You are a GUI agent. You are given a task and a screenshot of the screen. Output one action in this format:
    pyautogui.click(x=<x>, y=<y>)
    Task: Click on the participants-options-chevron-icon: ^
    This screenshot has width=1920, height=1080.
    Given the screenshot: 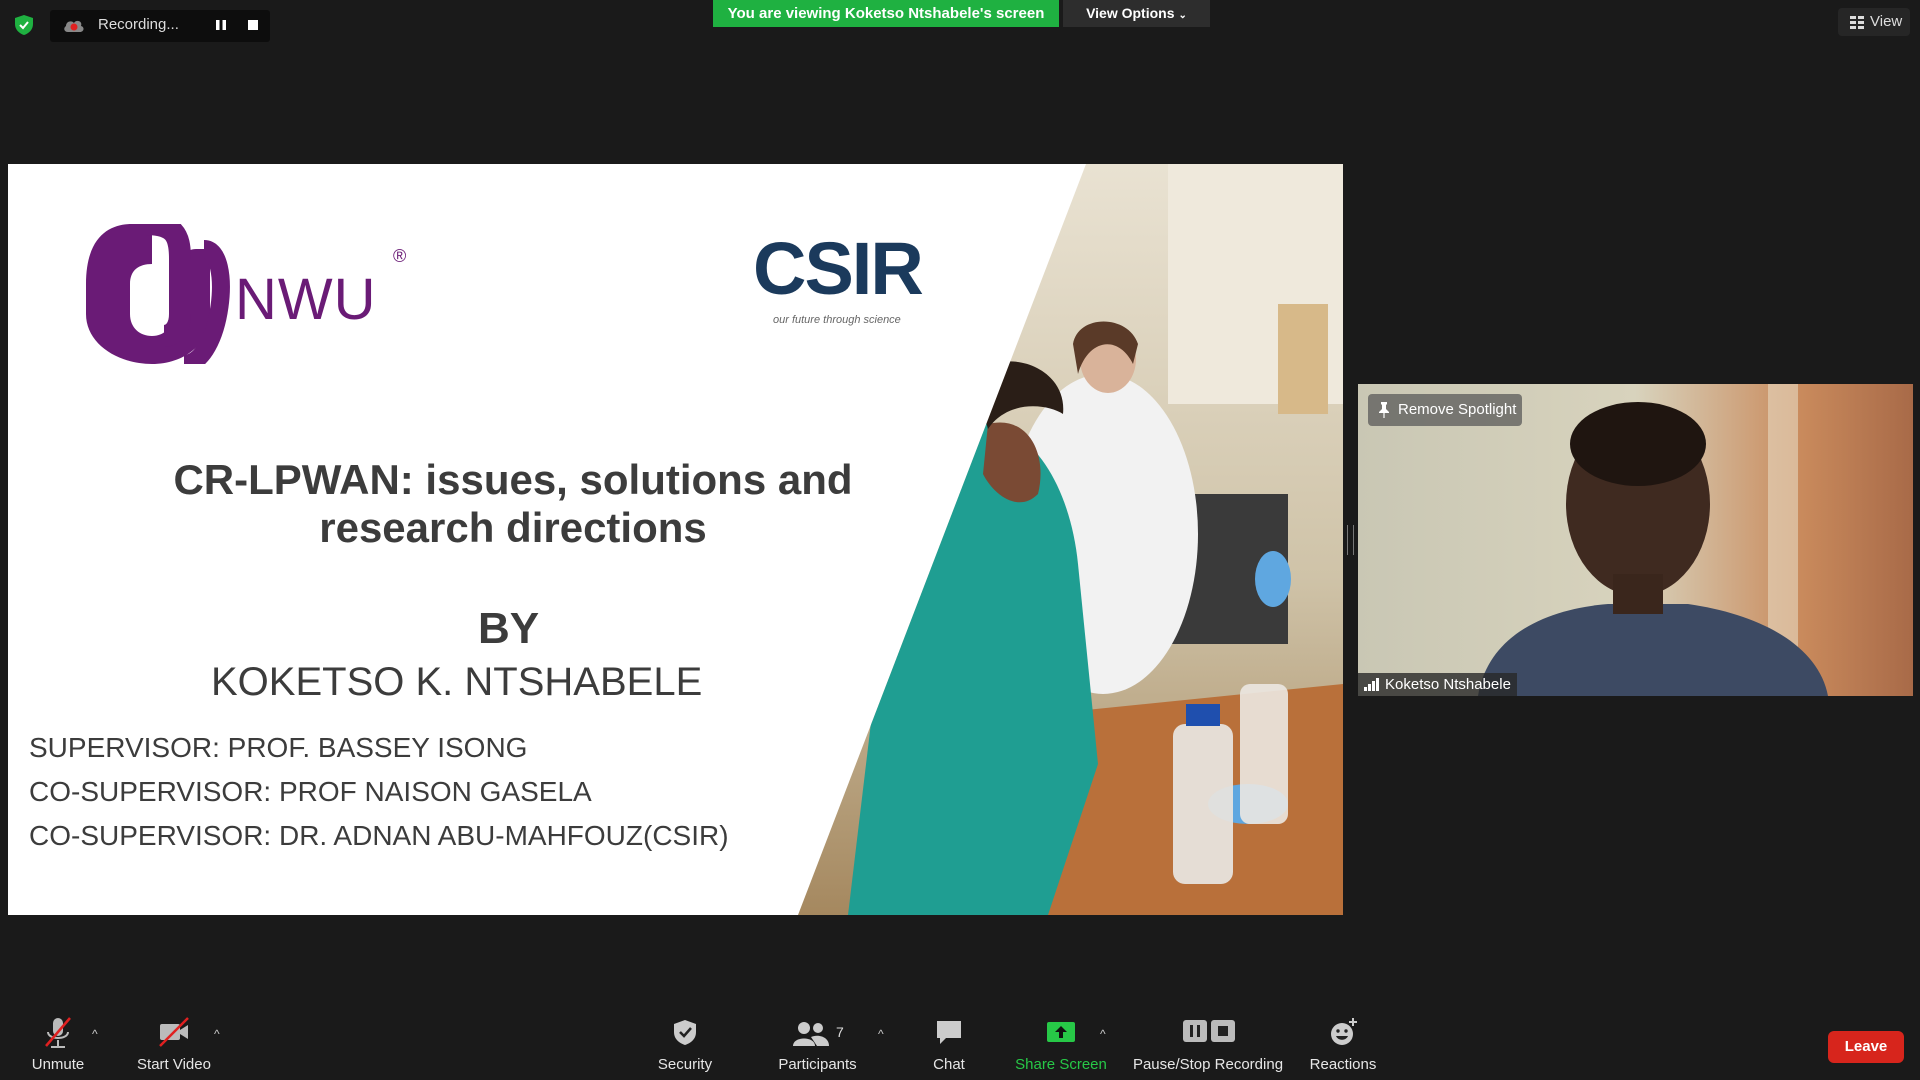 What is the action you would take?
    pyautogui.click(x=881, y=1034)
    